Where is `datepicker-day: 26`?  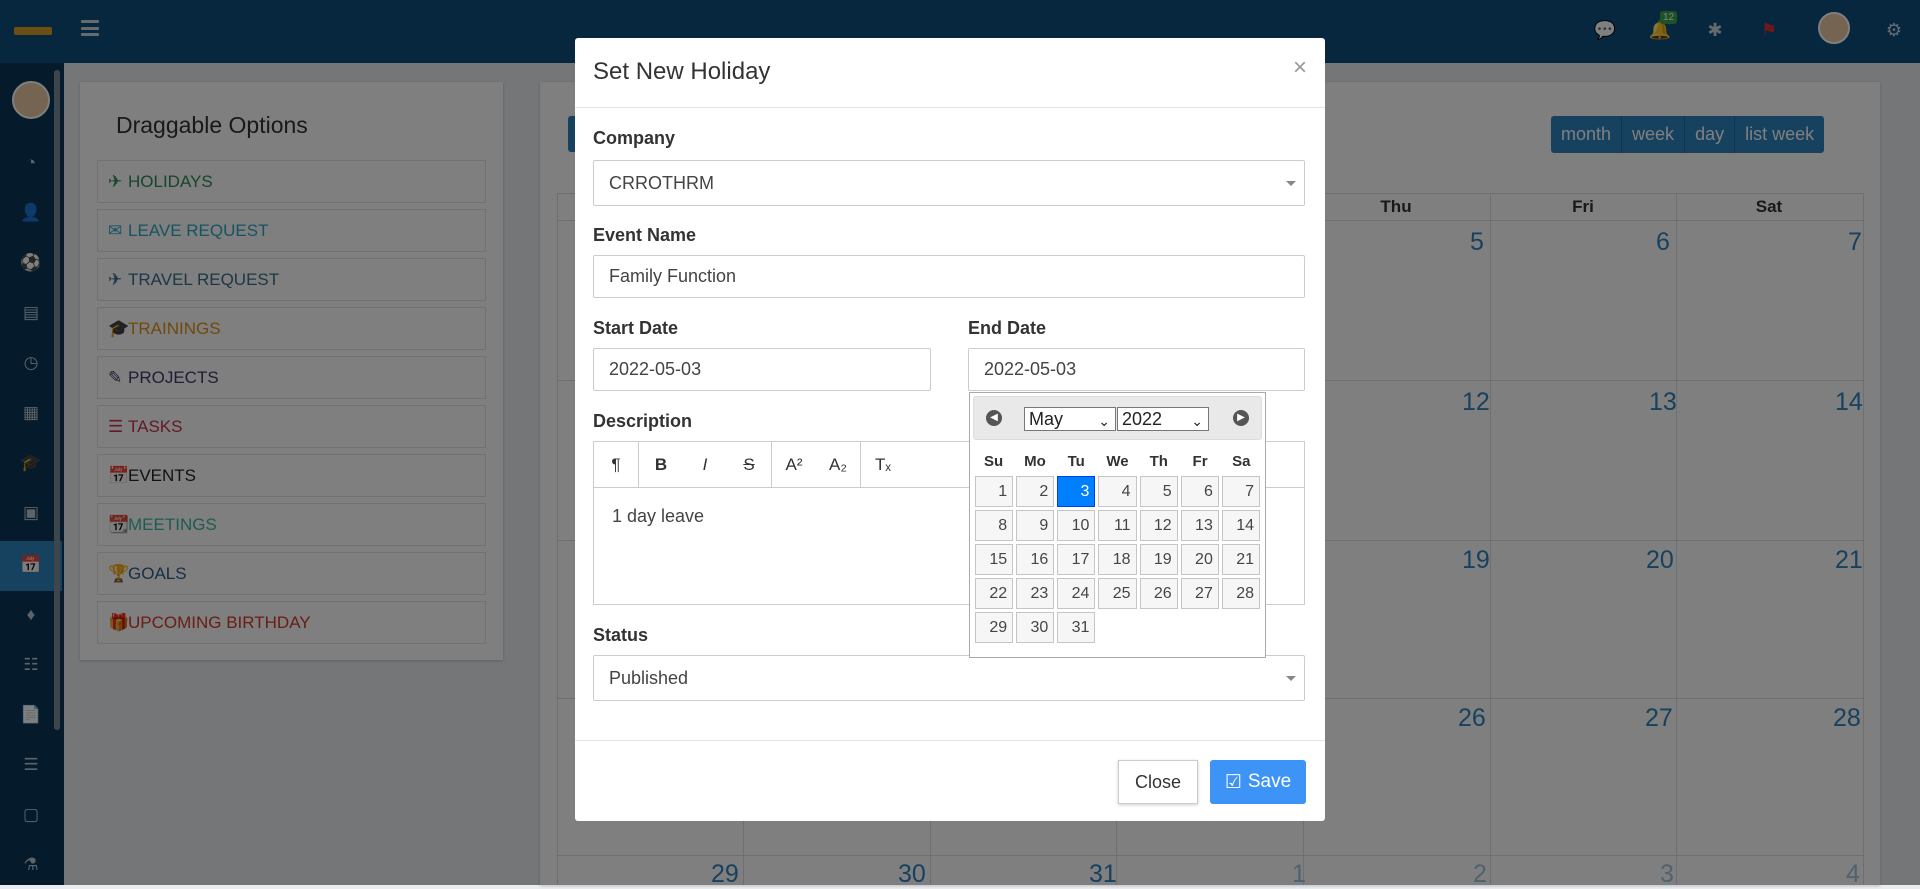
datepicker-day: 26 is located at coordinates (1158, 593).